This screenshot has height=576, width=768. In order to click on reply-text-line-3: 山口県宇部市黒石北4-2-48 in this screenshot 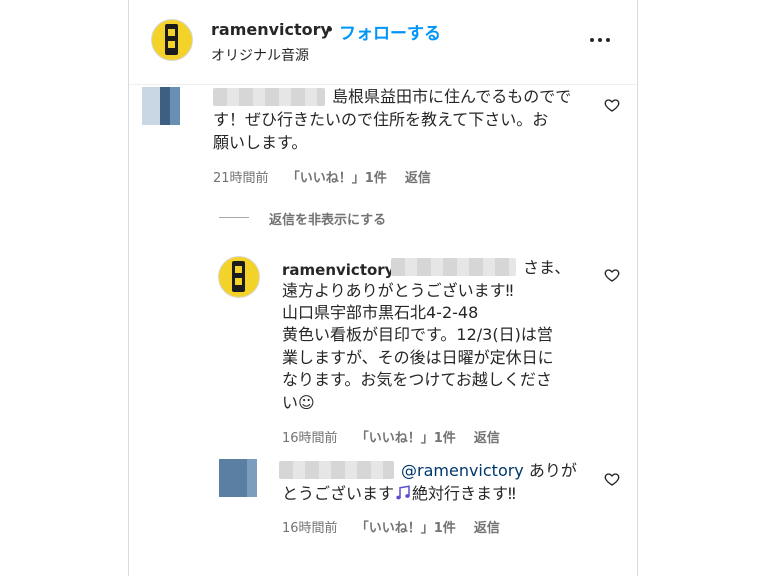, I will do `click(380, 312)`.